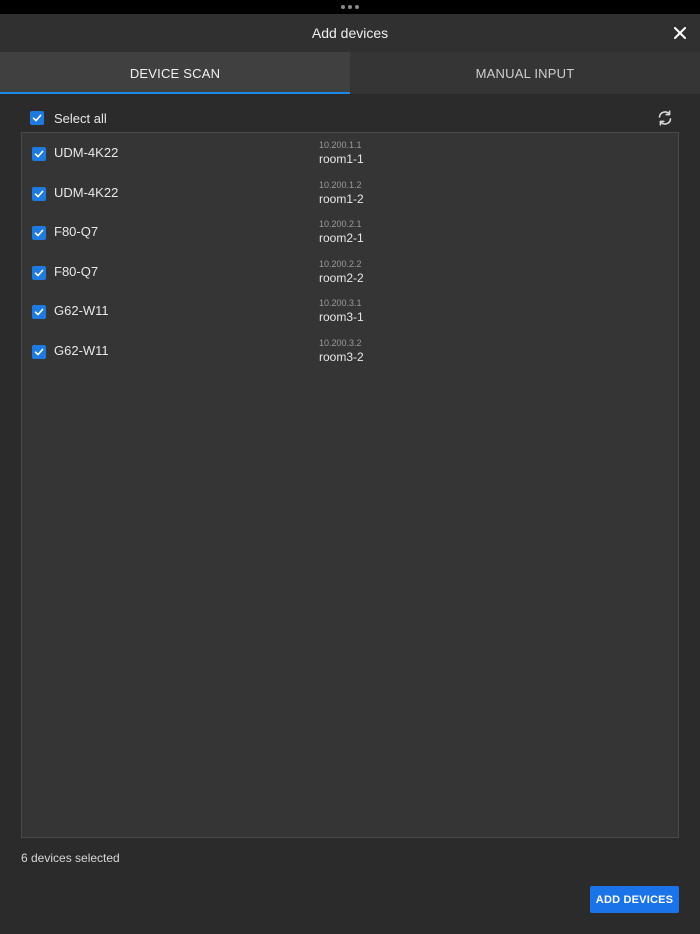  I want to click on device-ip: 10.200.3.1, so click(340, 303).